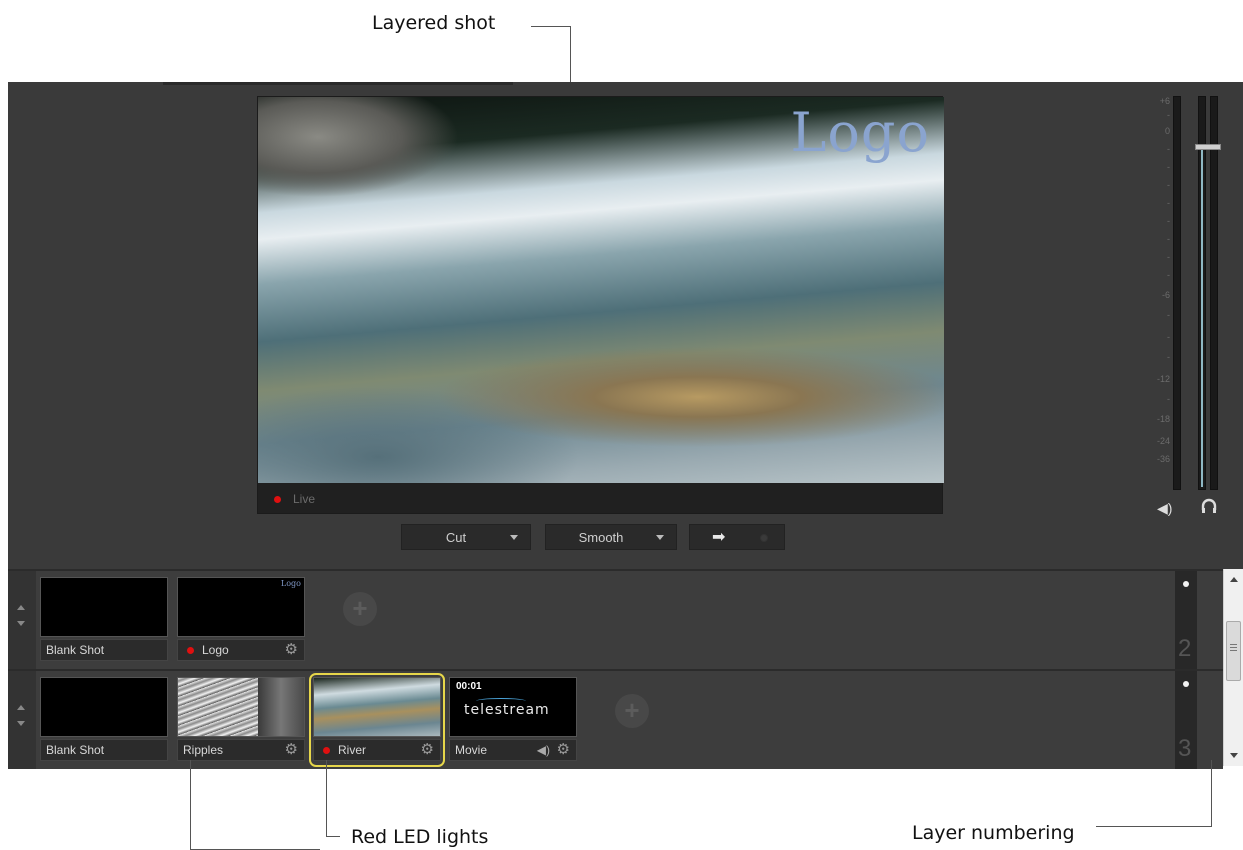 The height and width of the screenshot is (850, 1243). I want to click on meter-tick: -12, so click(1163, 379).